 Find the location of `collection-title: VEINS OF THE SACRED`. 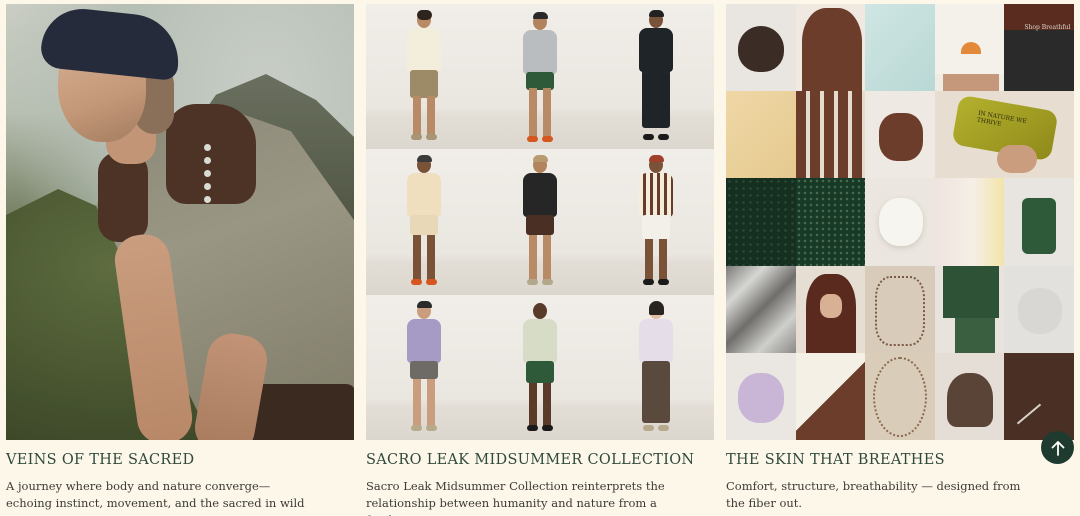

collection-title: VEINS OF THE SACRED is located at coordinates (180, 460).